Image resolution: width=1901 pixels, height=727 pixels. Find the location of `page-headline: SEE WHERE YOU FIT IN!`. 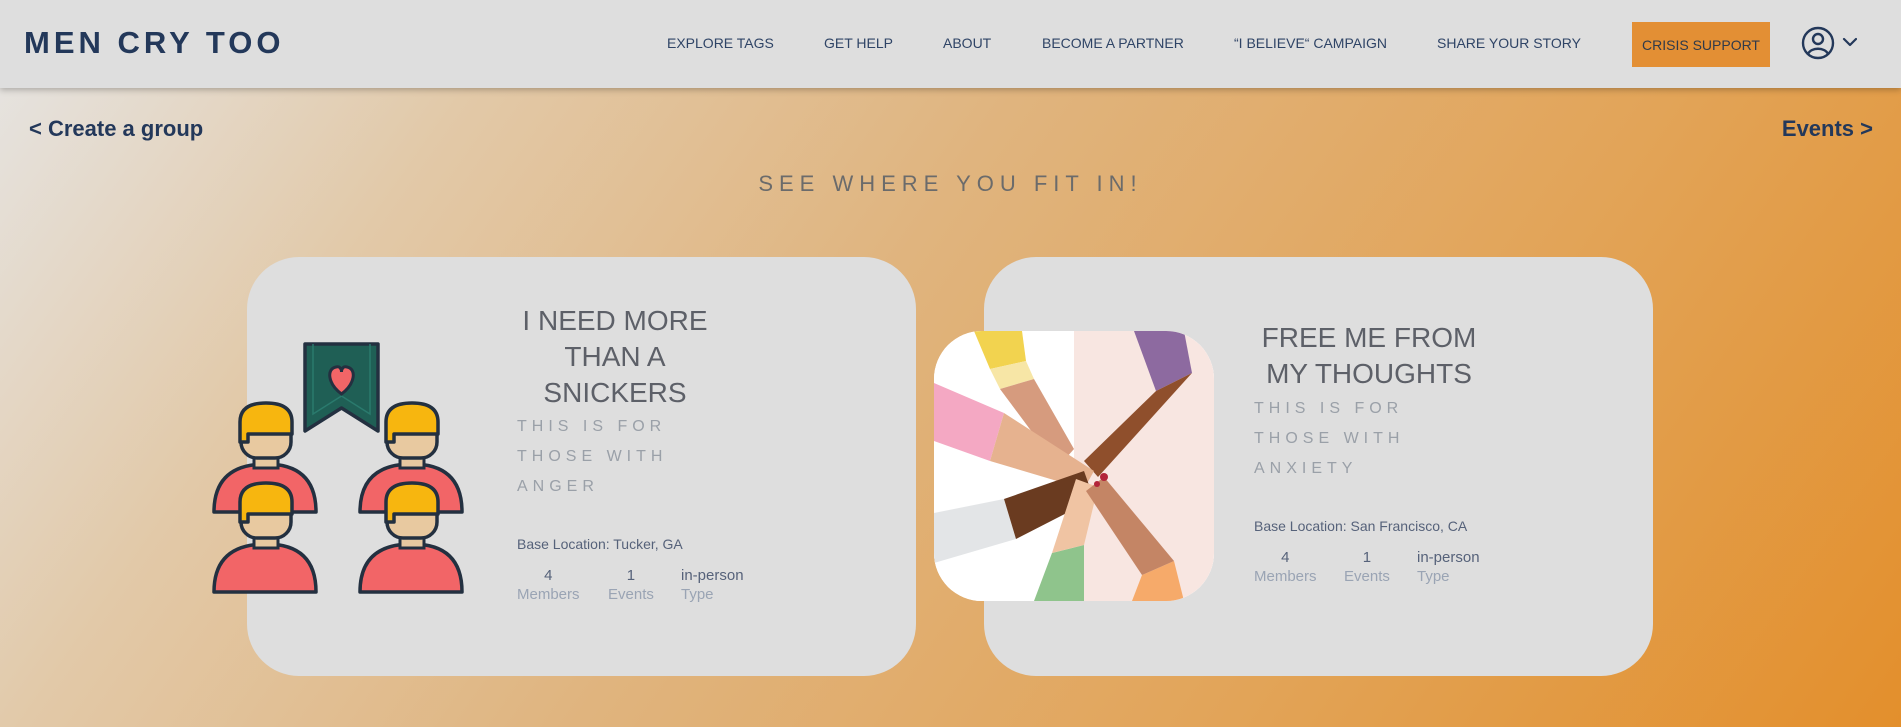

page-headline: SEE WHERE YOU FIT IN! is located at coordinates (950, 183).